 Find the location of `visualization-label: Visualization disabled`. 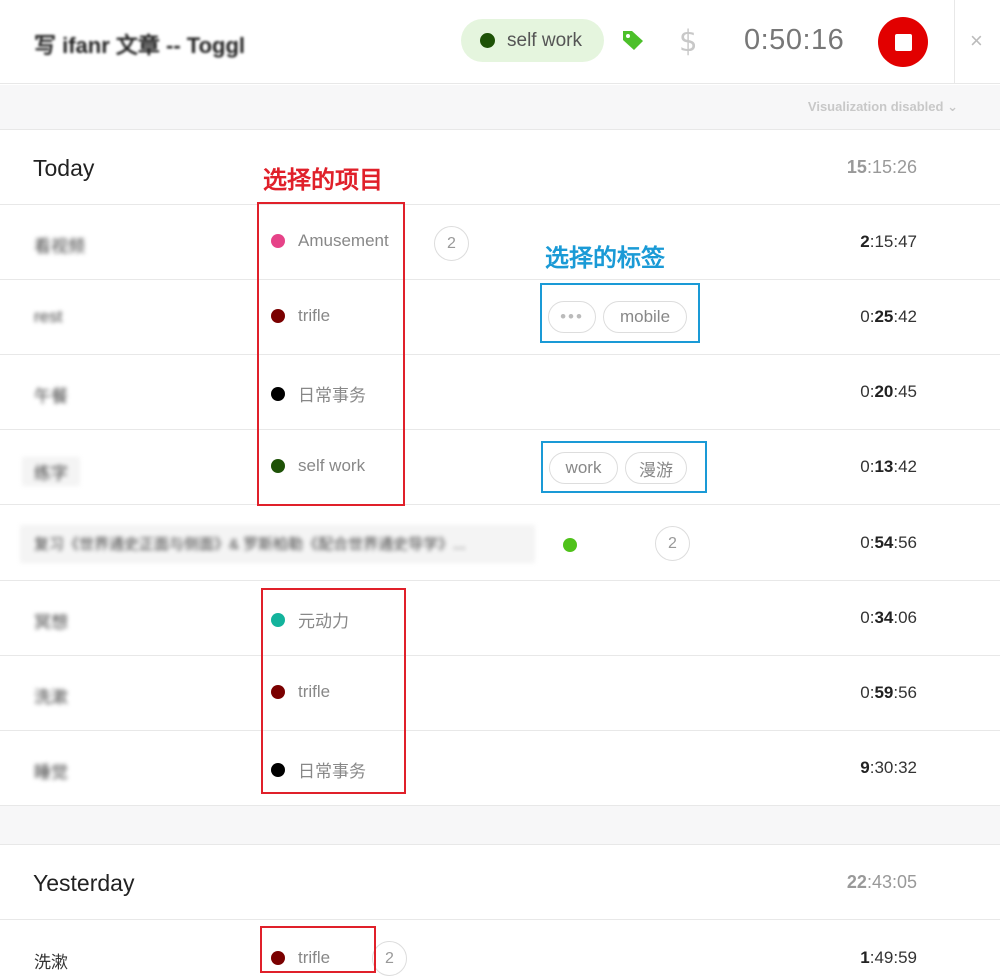

visualization-label: Visualization disabled is located at coordinates (875, 106).